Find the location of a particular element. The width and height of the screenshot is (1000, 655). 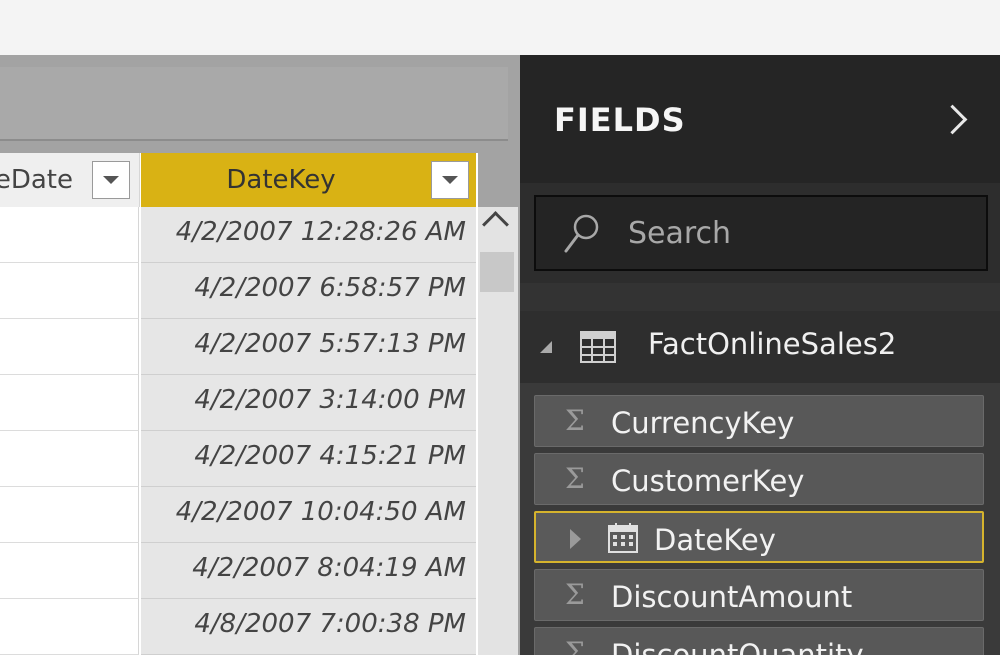

expand-triangle-icon is located at coordinates (546, 347).